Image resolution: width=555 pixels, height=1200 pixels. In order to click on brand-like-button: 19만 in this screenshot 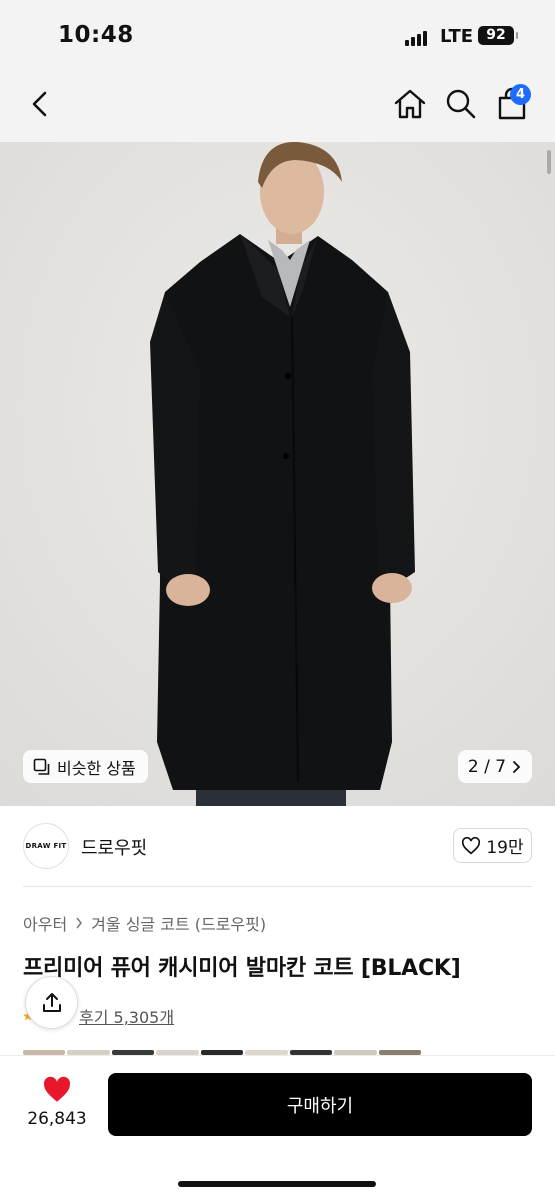, I will do `click(492, 845)`.